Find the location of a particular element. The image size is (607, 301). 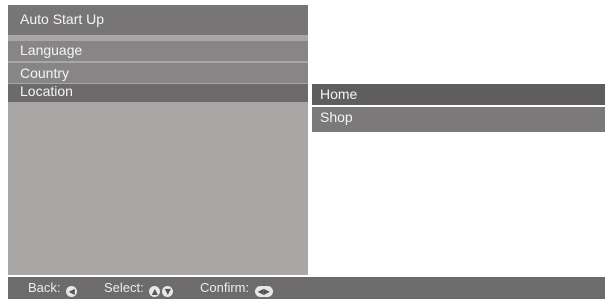

left-right-arrow-icon: ◀▶ is located at coordinates (263, 291).